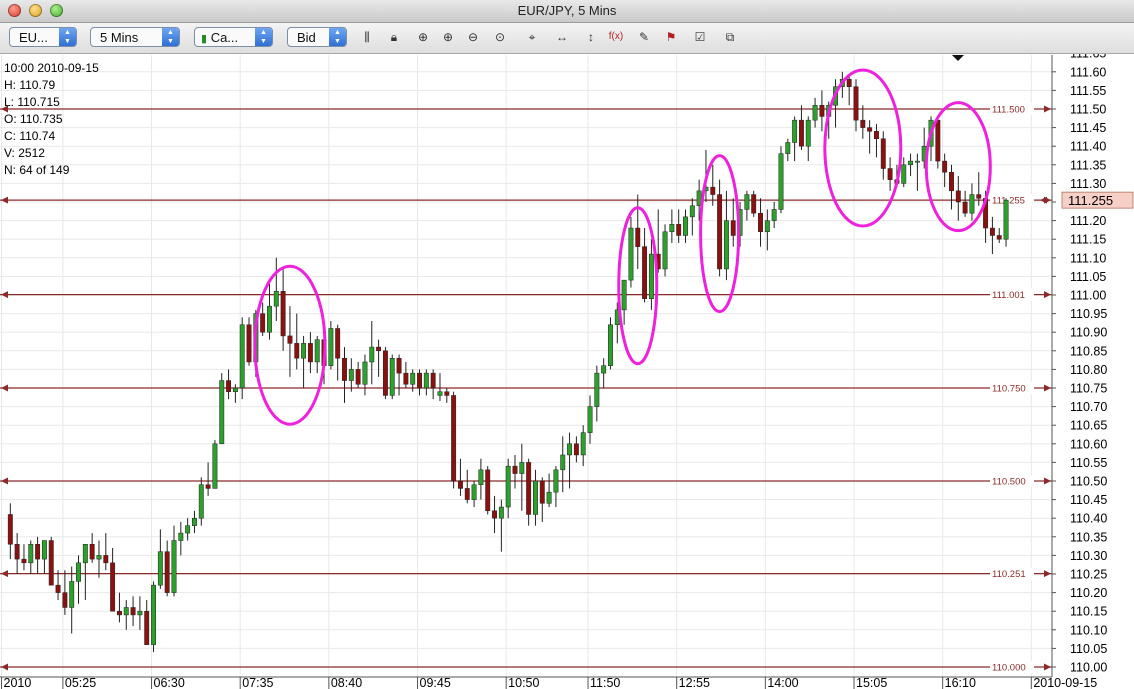  Describe the element at coordinates (616, 37) in the screenshot. I see `indicator-function-icon: f(x)` at that location.